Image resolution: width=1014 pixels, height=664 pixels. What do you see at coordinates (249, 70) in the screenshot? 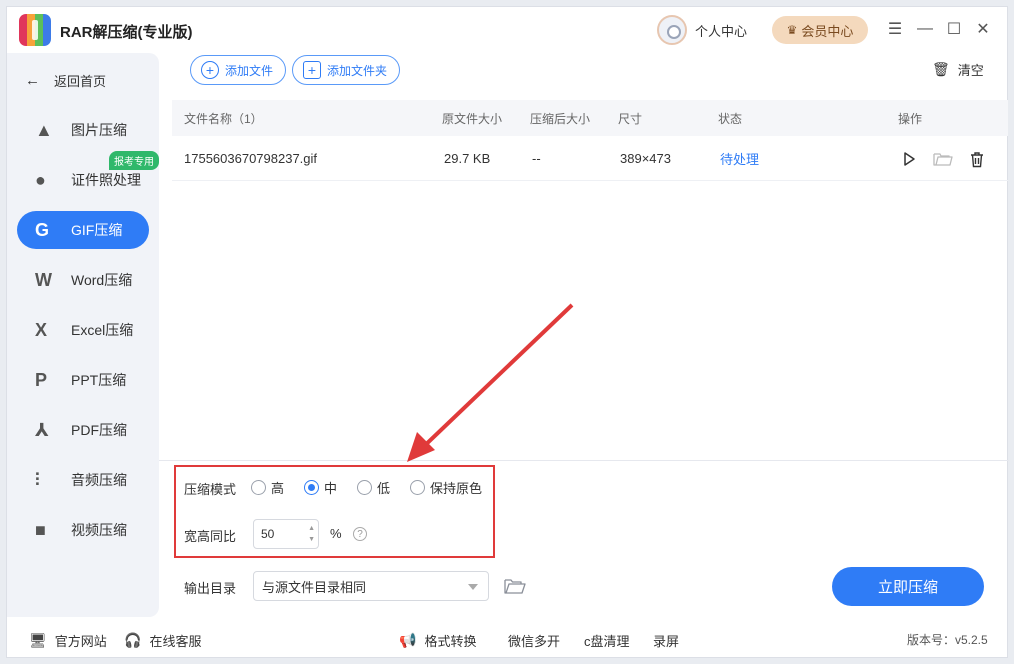
I see `add-file-label: 添加文件` at bounding box center [249, 70].